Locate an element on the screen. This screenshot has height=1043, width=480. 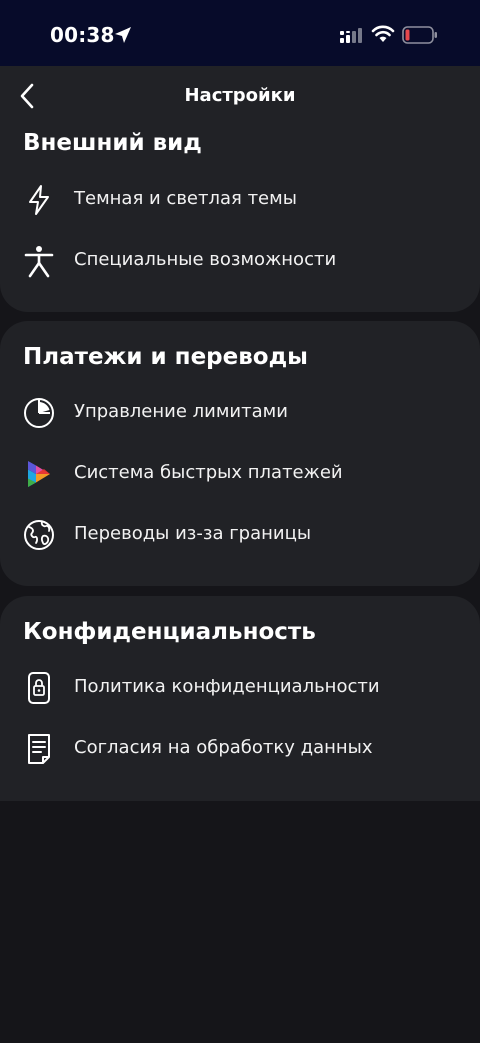
row-label: Специальные возможности is located at coordinates (205, 259).